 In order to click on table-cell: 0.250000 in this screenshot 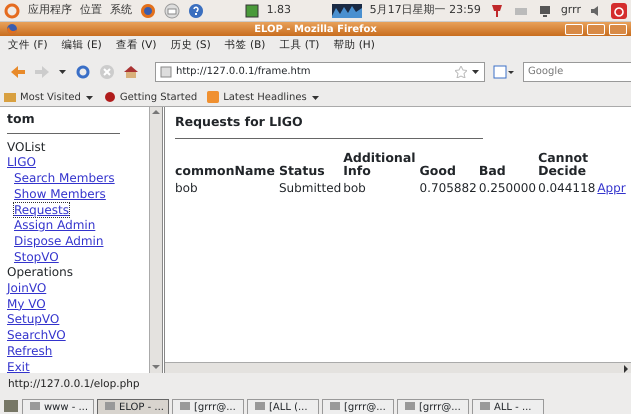, I will do `click(507, 187)`.